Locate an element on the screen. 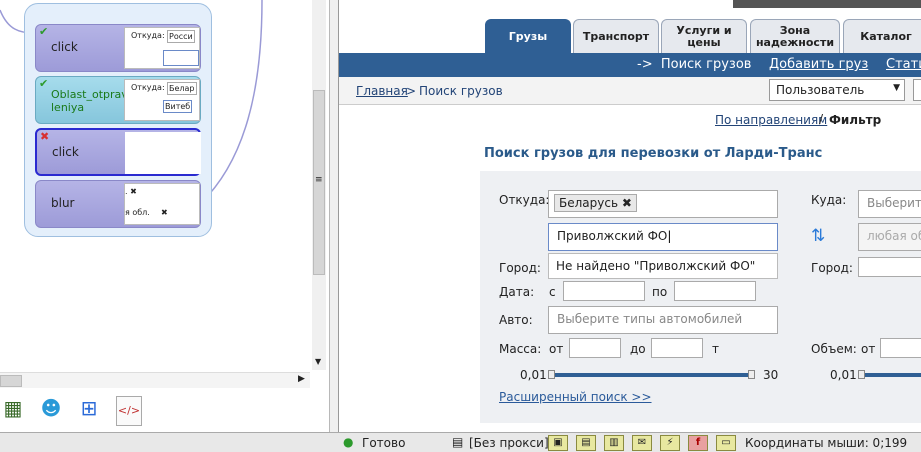  mass-label: Масса: is located at coordinates (520, 349).